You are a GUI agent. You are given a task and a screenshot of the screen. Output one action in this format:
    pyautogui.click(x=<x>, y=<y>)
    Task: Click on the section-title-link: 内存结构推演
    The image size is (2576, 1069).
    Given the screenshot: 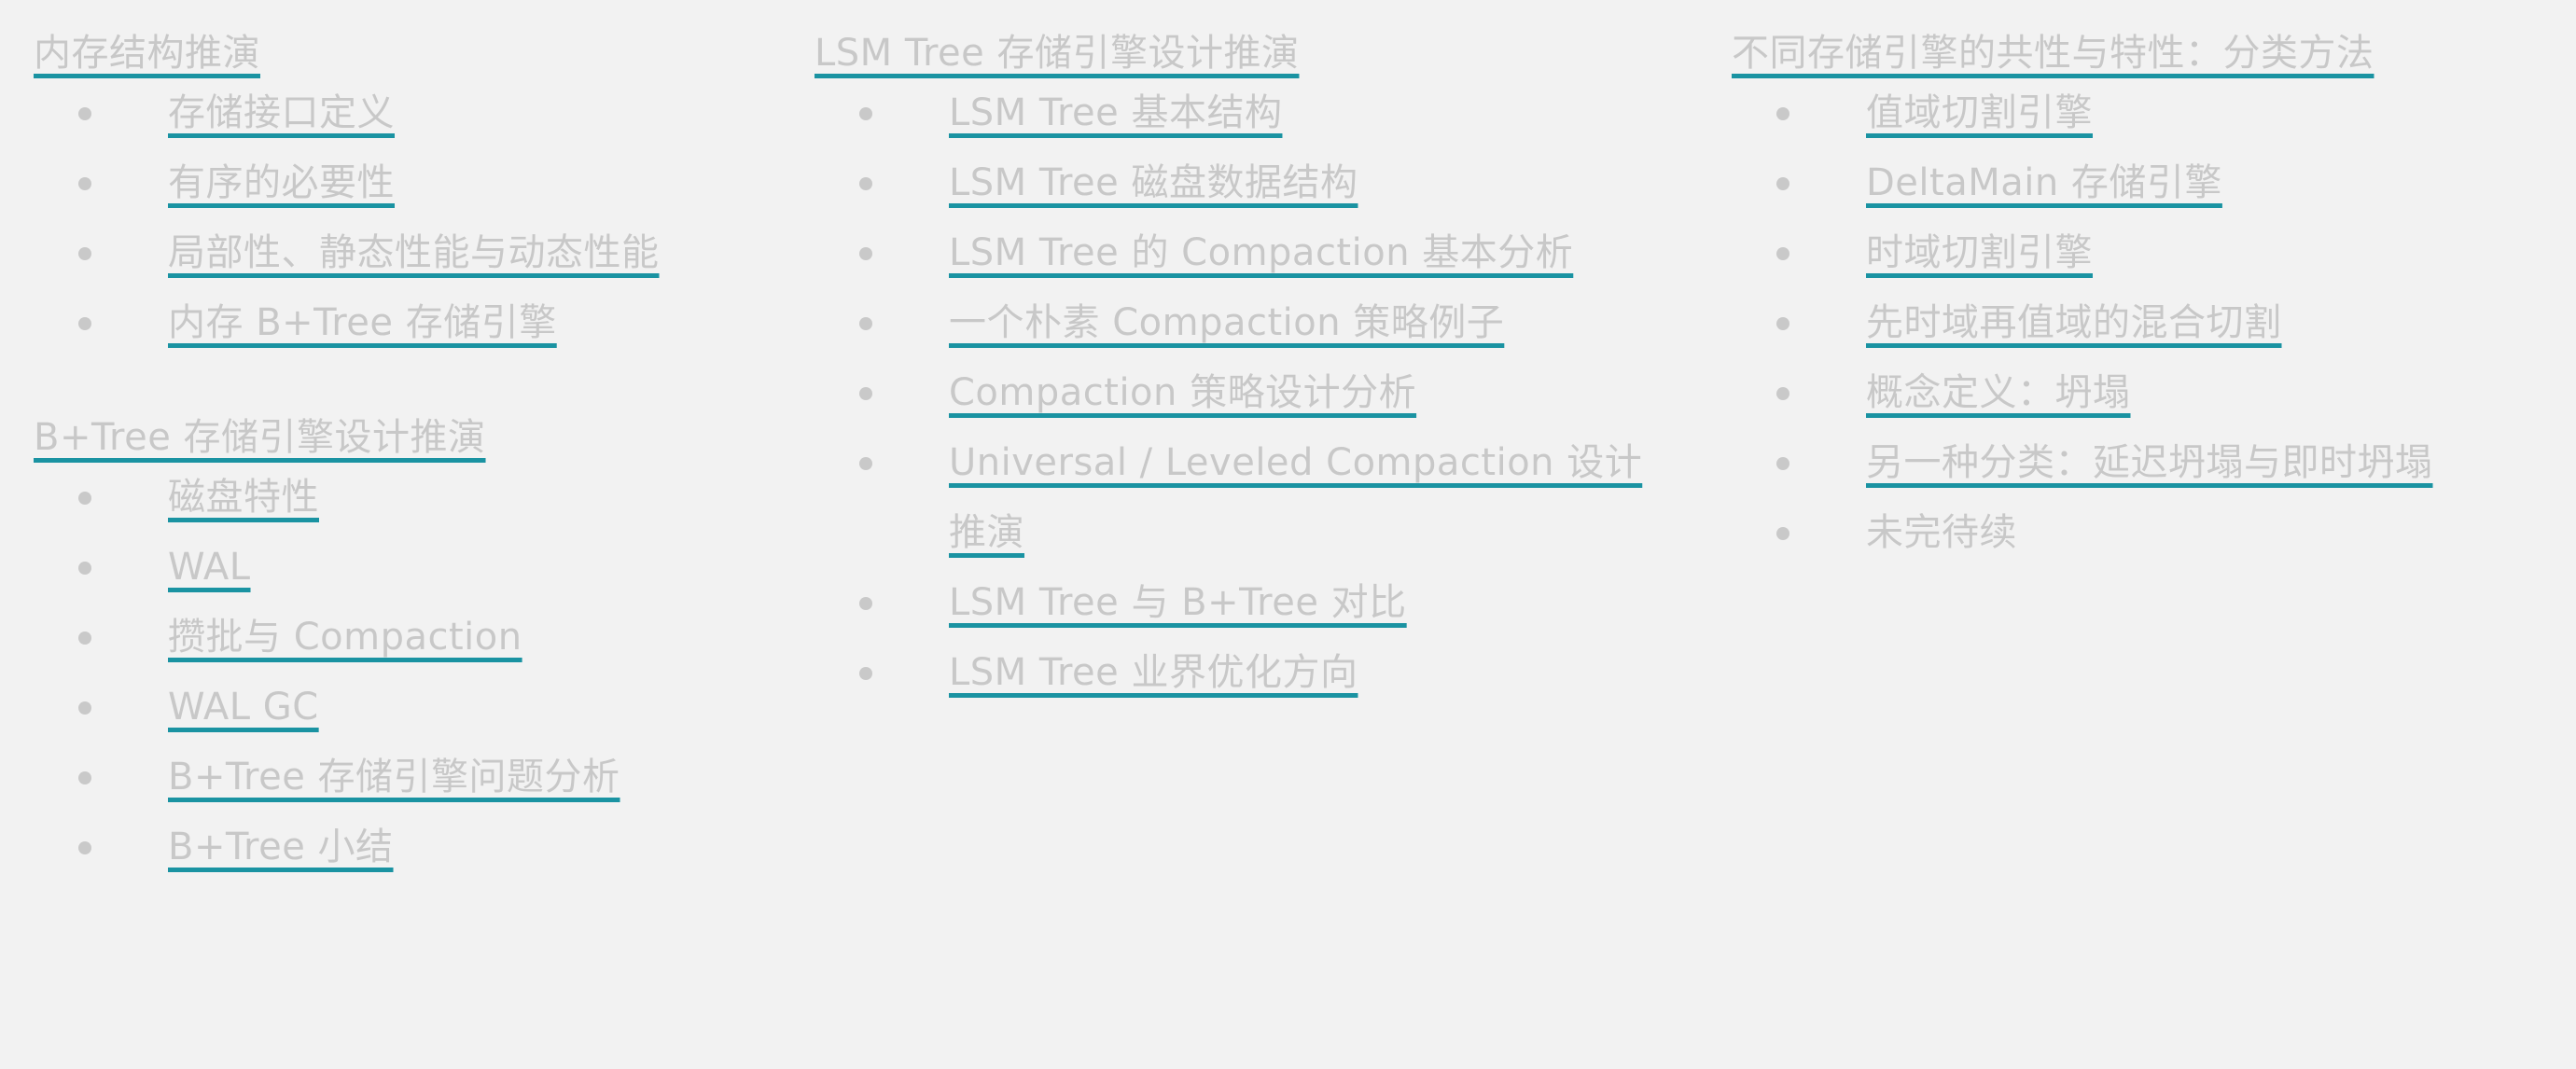 What is the action you would take?
    pyautogui.click(x=147, y=53)
    